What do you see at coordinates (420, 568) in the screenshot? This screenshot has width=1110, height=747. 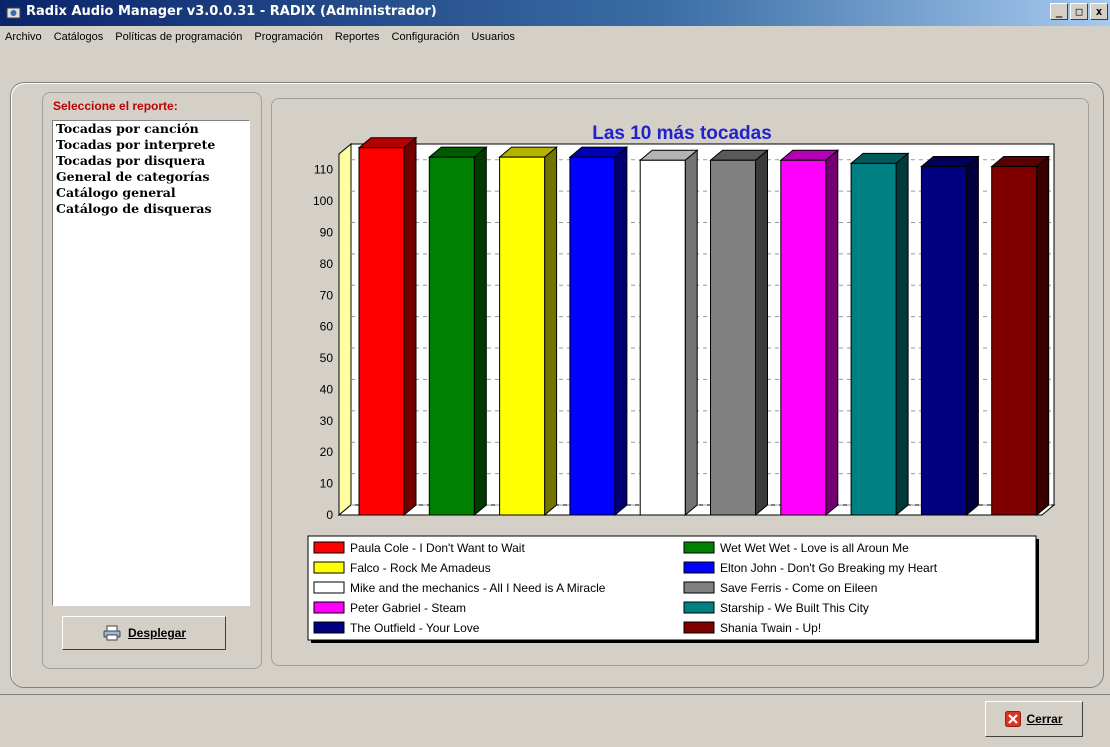 I see `legend-label: Falco - Rock Me Amadeus` at bounding box center [420, 568].